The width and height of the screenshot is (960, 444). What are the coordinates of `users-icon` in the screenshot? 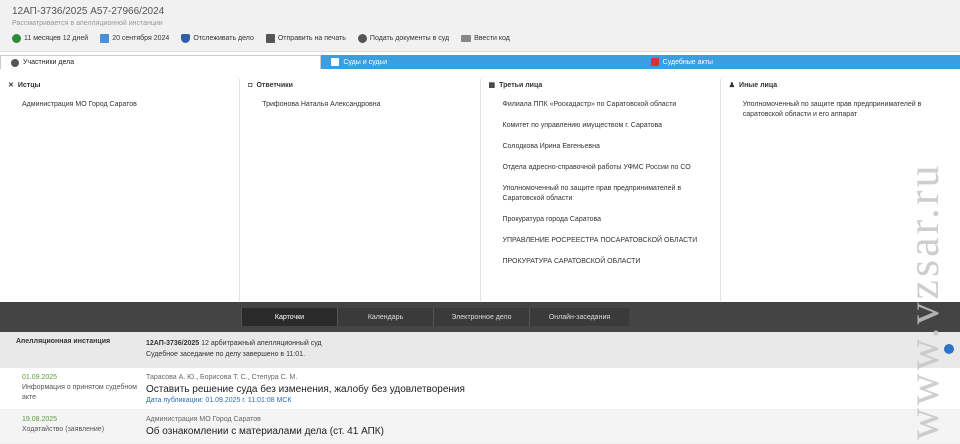 It's located at (15, 62).